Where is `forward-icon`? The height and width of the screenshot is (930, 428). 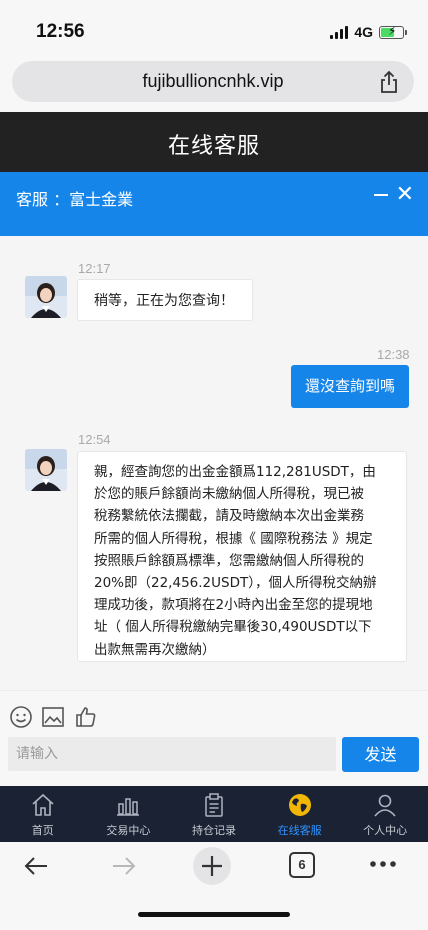 forward-icon is located at coordinates (124, 866).